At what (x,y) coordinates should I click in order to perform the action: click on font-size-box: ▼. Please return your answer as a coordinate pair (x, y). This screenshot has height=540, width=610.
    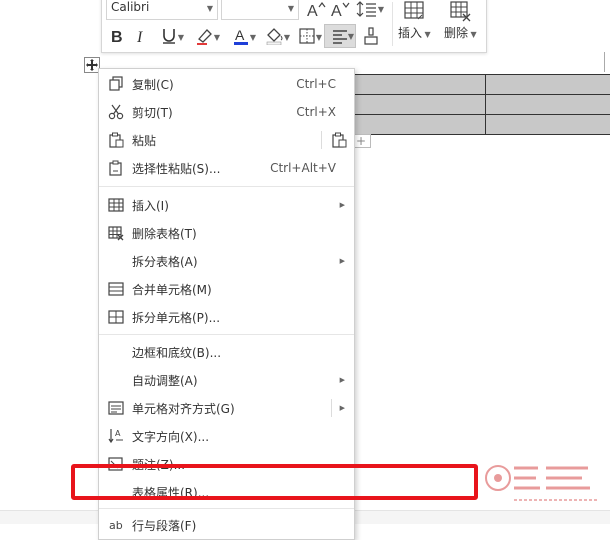
    Looking at the image, I should click on (260, 10).